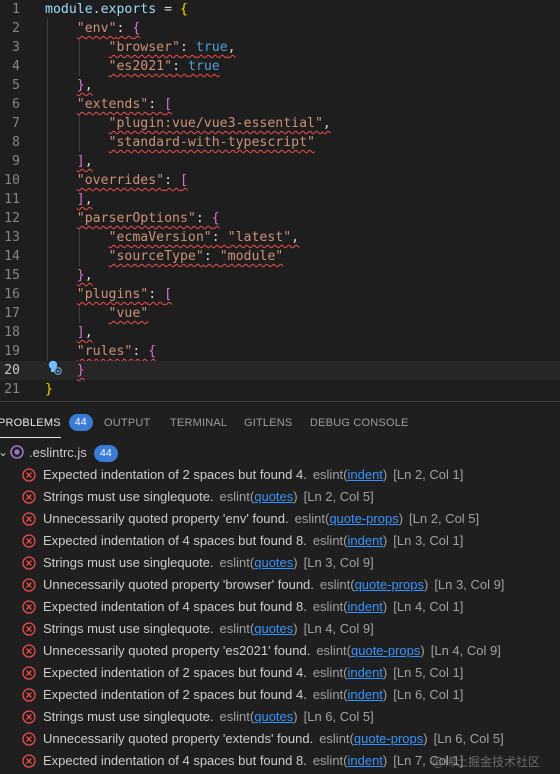 This screenshot has height=774, width=560. Describe the element at coordinates (198, 422) in the screenshot. I see `tab-terminal: TERMINAL` at that location.